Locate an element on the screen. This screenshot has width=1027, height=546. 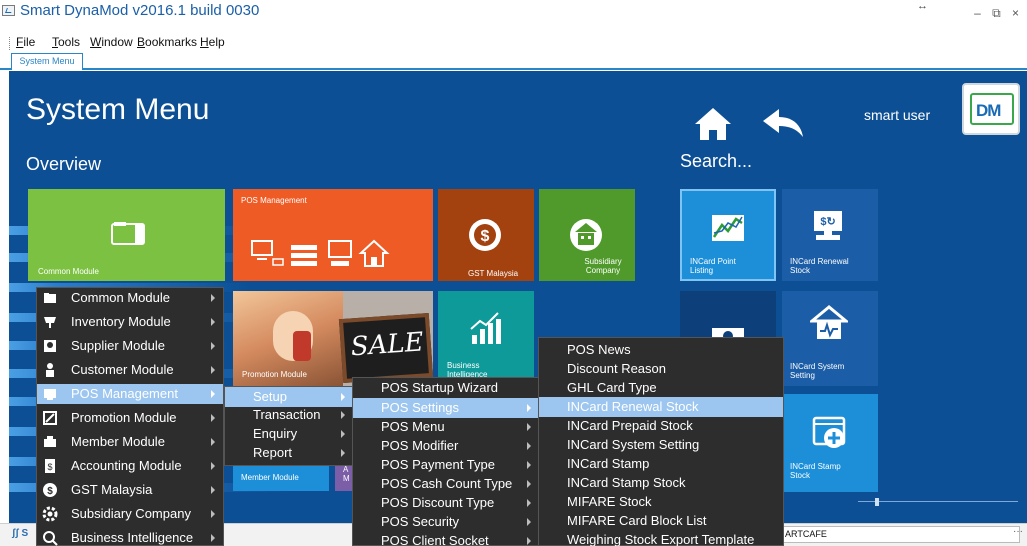
building-icon is located at coordinates (586, 235).